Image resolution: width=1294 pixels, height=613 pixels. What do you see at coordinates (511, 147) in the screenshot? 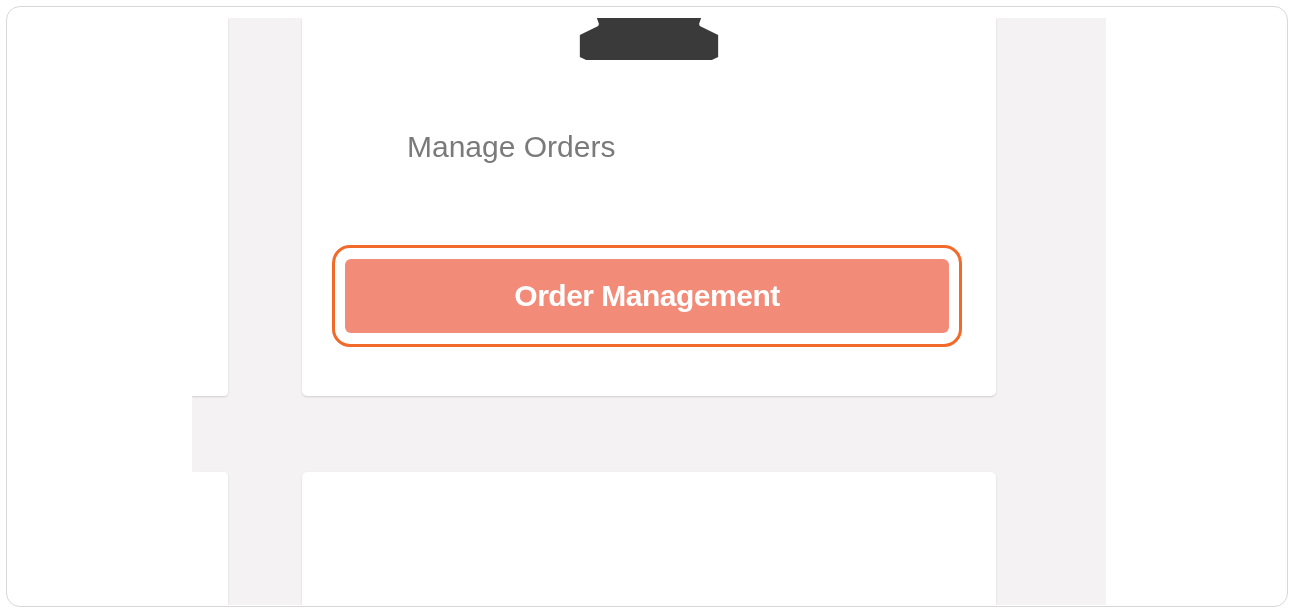
I see `card-description: Manage Orders` at bounding box center [511, 147].